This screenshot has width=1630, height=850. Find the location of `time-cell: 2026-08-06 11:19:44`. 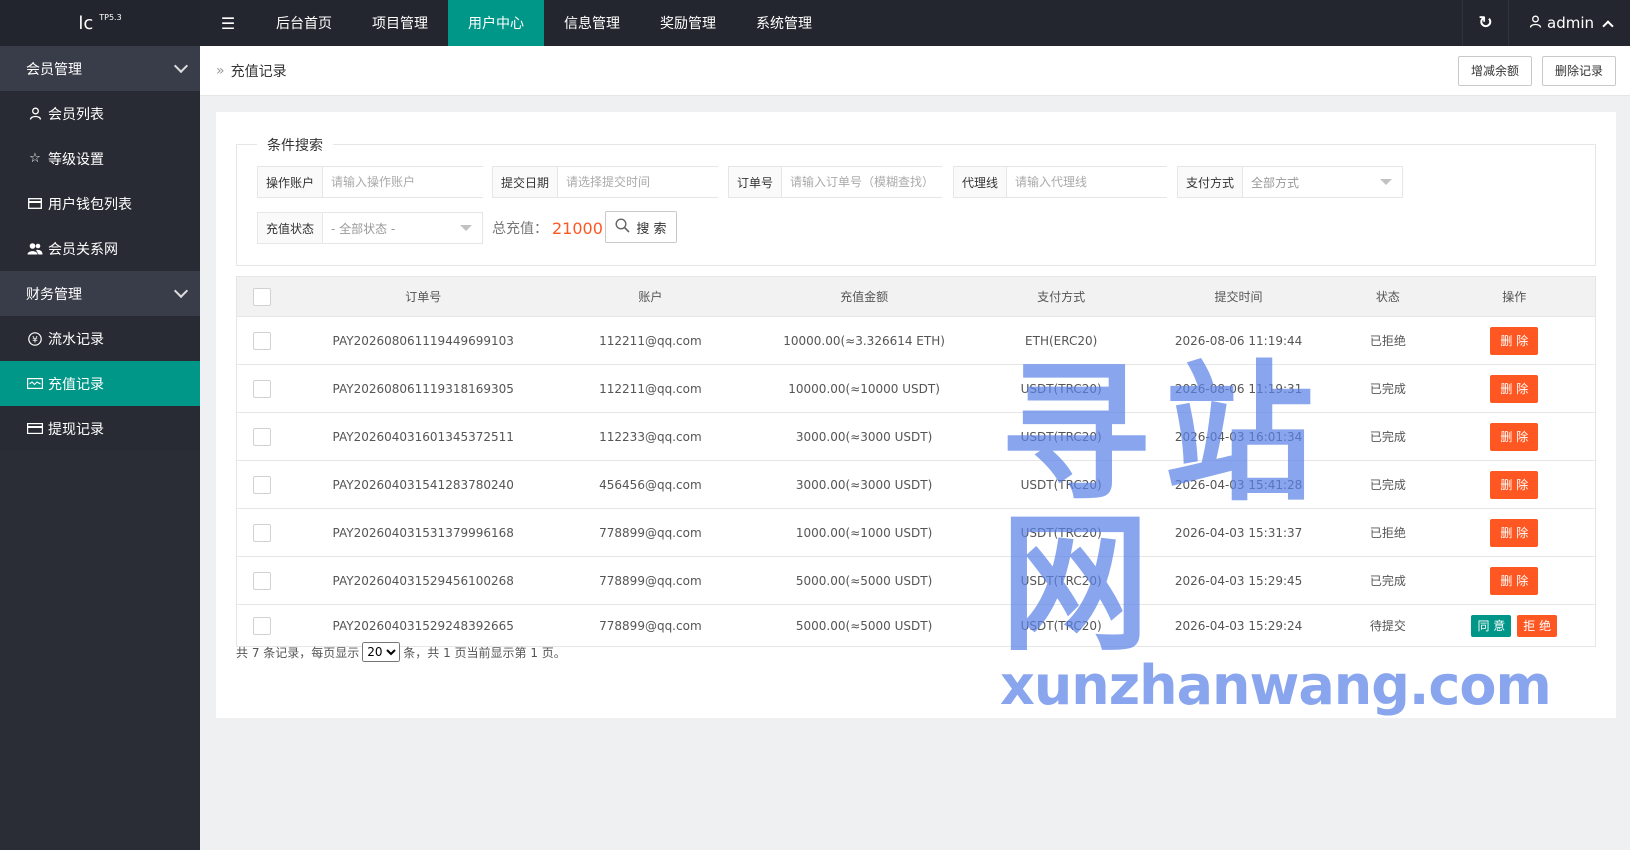

time-cell: 2026-08-06 11:19:44 is located at coordinates (1238, 340).